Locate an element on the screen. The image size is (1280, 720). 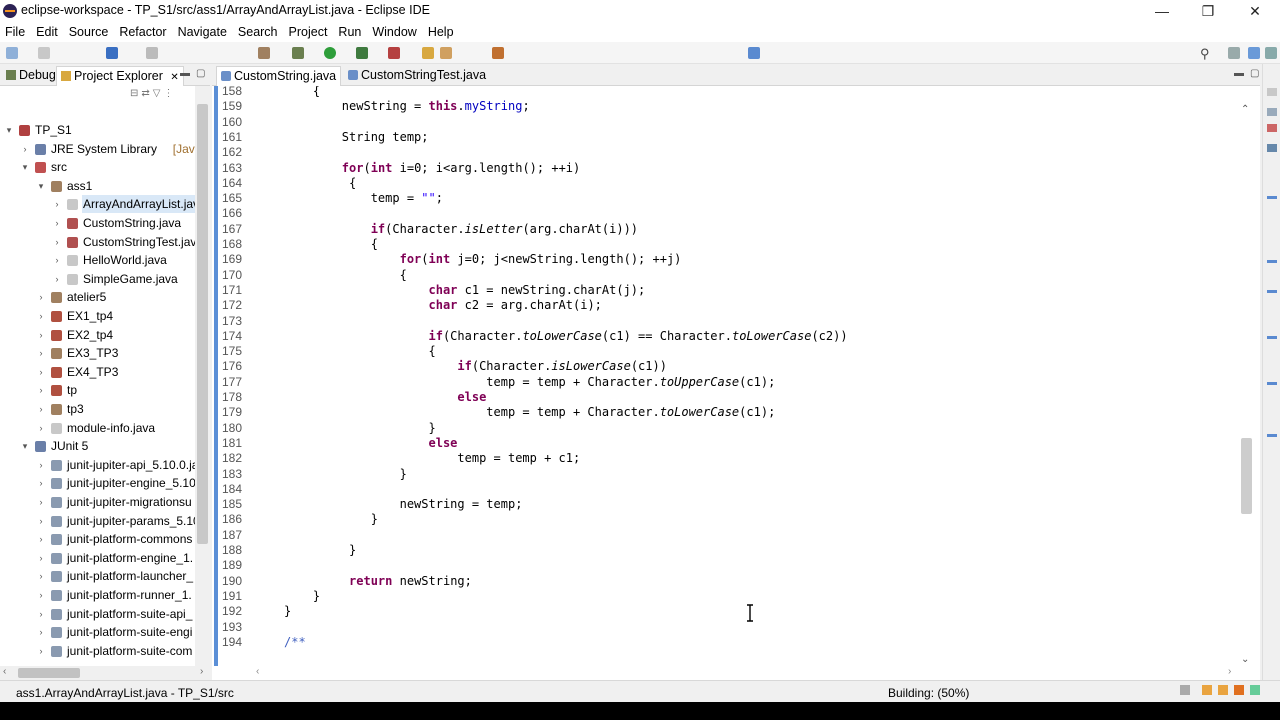
minimize-panel-icon: ▬ is located at coordinates (185, 73).